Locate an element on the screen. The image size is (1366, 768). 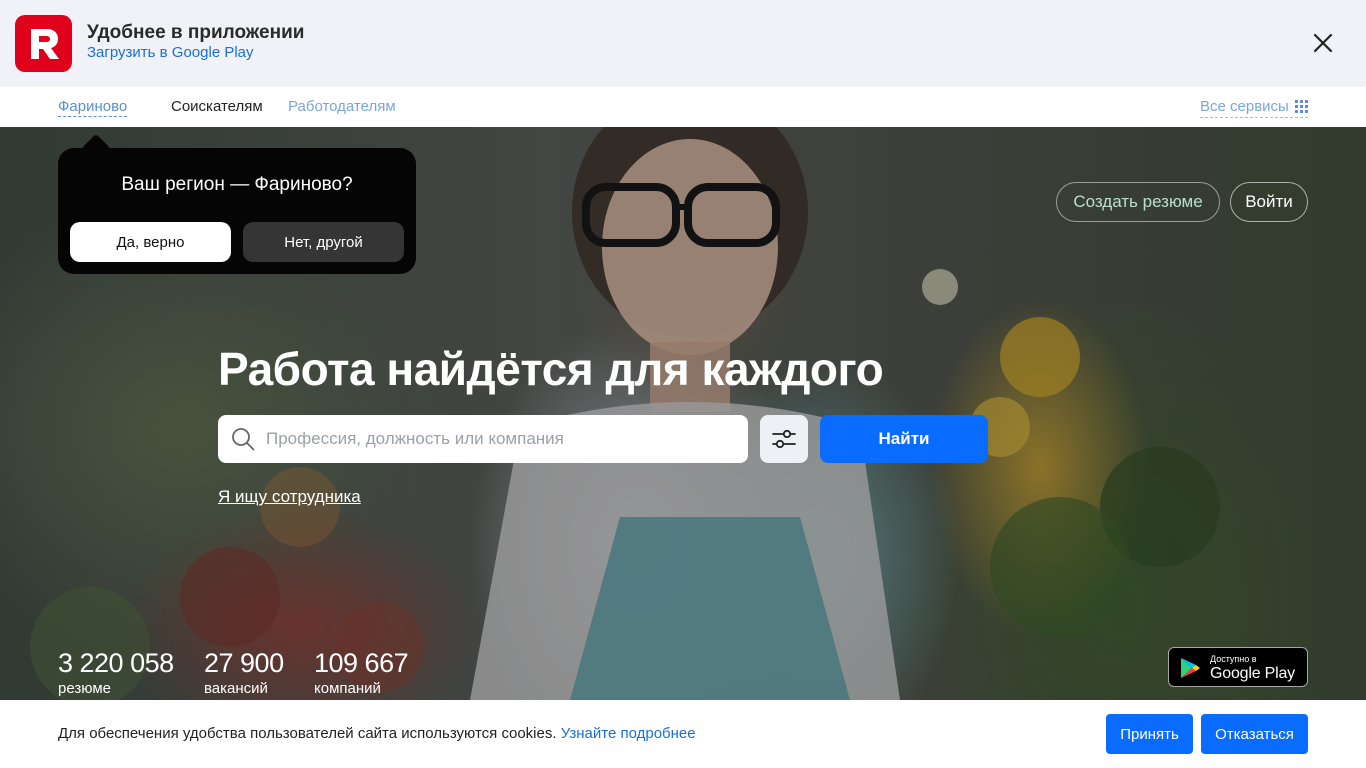
stat-label: вакансий is located at coordinates (236, 688).